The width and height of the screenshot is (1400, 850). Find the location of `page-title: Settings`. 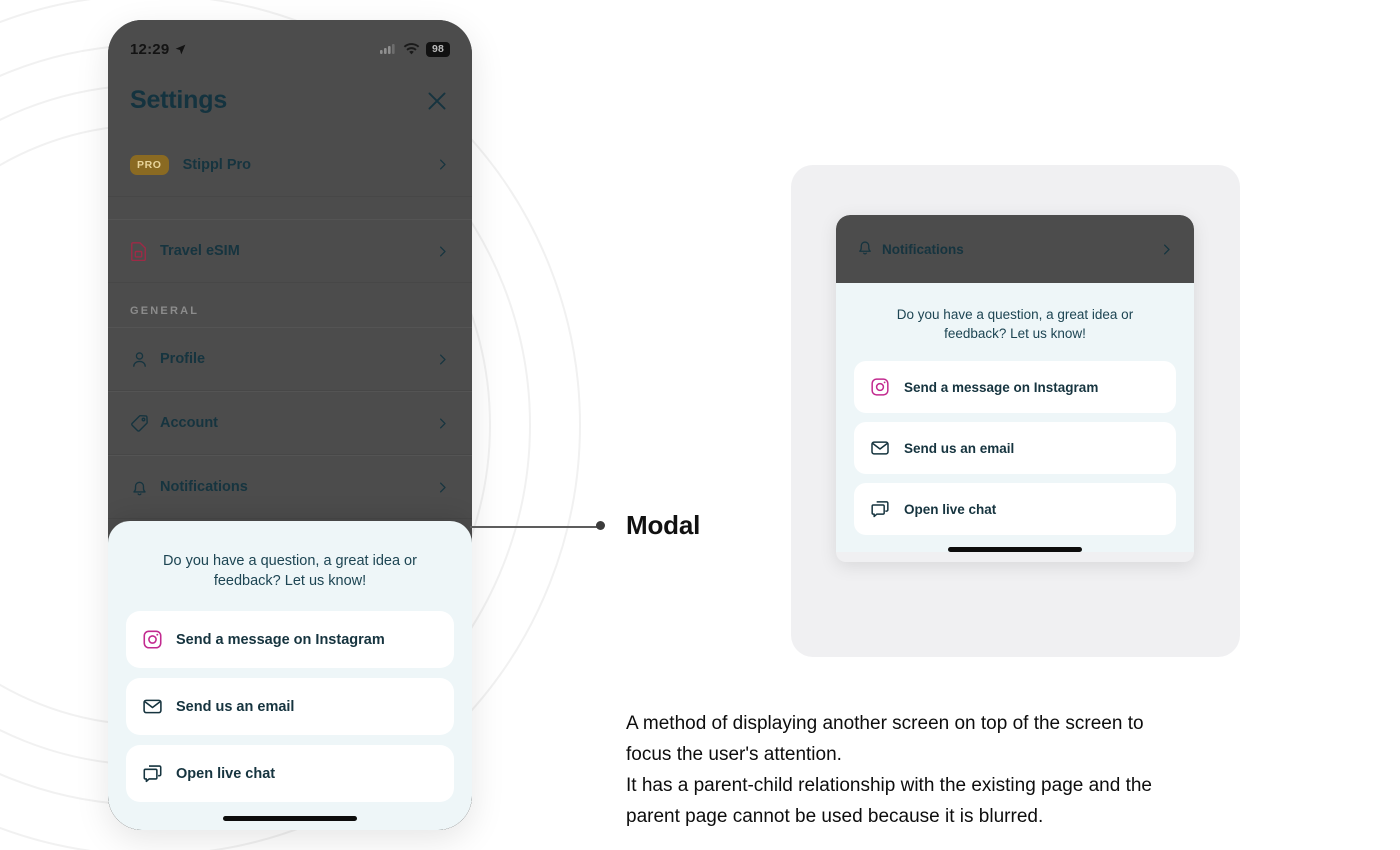

page-title: Settings is located at coordinates (179, 100).